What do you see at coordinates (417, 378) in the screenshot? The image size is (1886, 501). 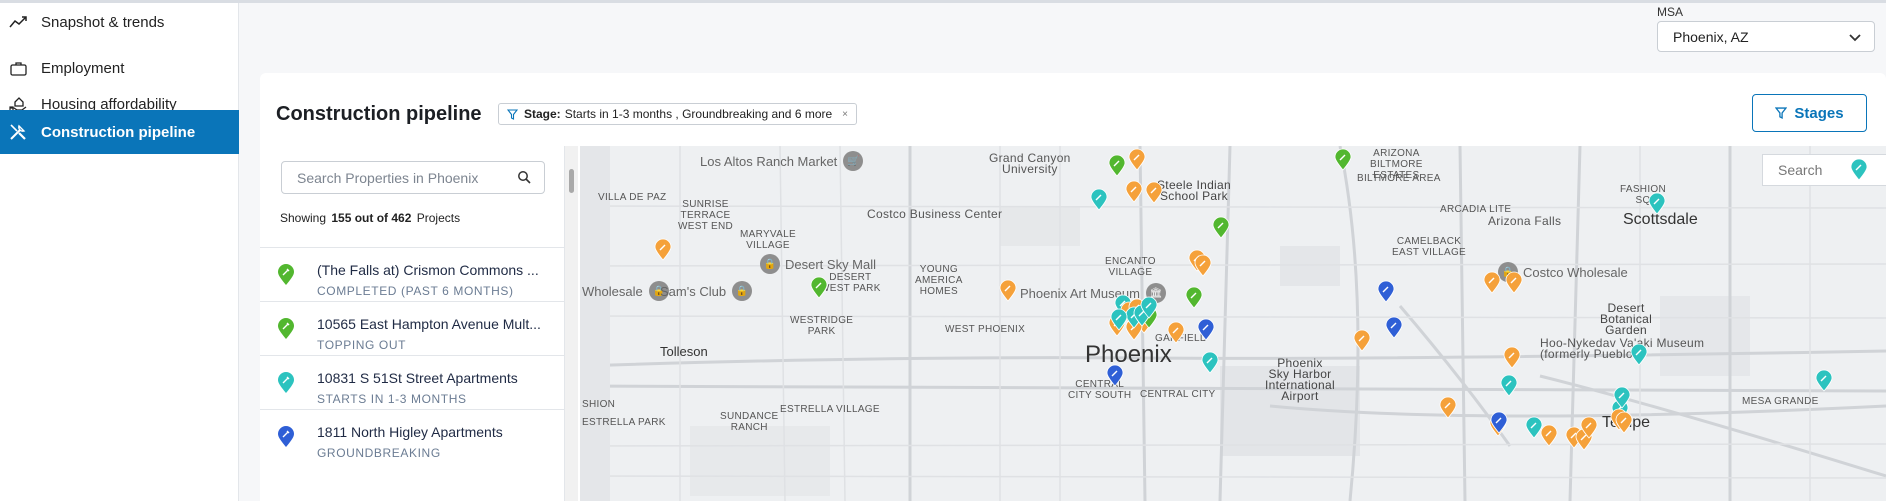 I see `list-item-name: 10831 S 51St Street Apartments` at bounding box center [417, 378].